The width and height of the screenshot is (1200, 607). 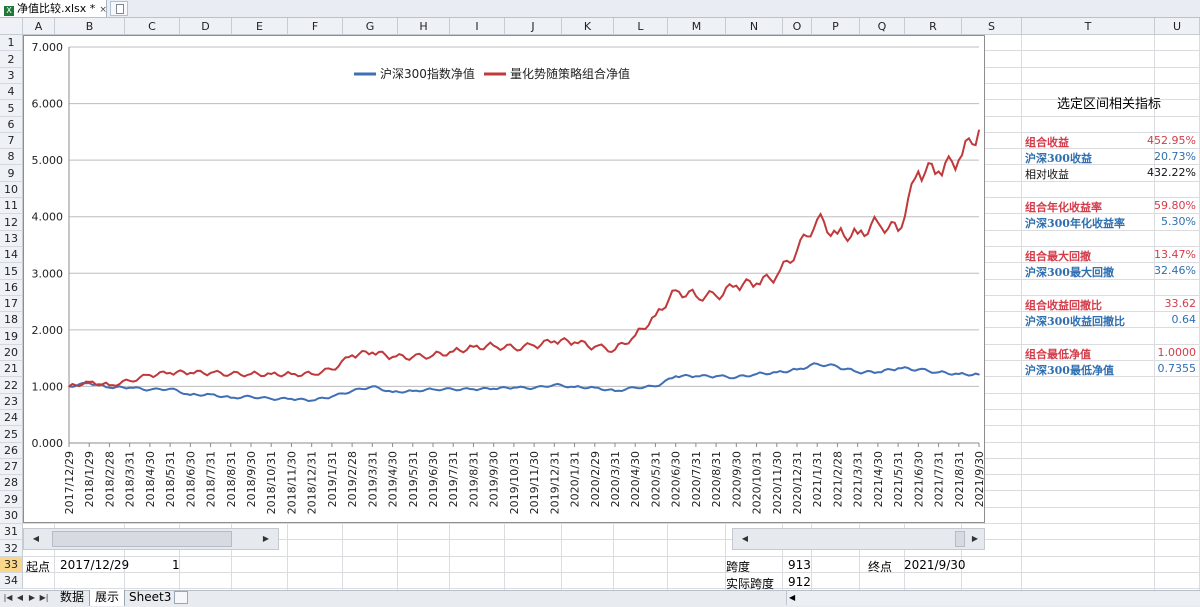 I want to click on span-value-cell: 913, so click(x=799, y=565).